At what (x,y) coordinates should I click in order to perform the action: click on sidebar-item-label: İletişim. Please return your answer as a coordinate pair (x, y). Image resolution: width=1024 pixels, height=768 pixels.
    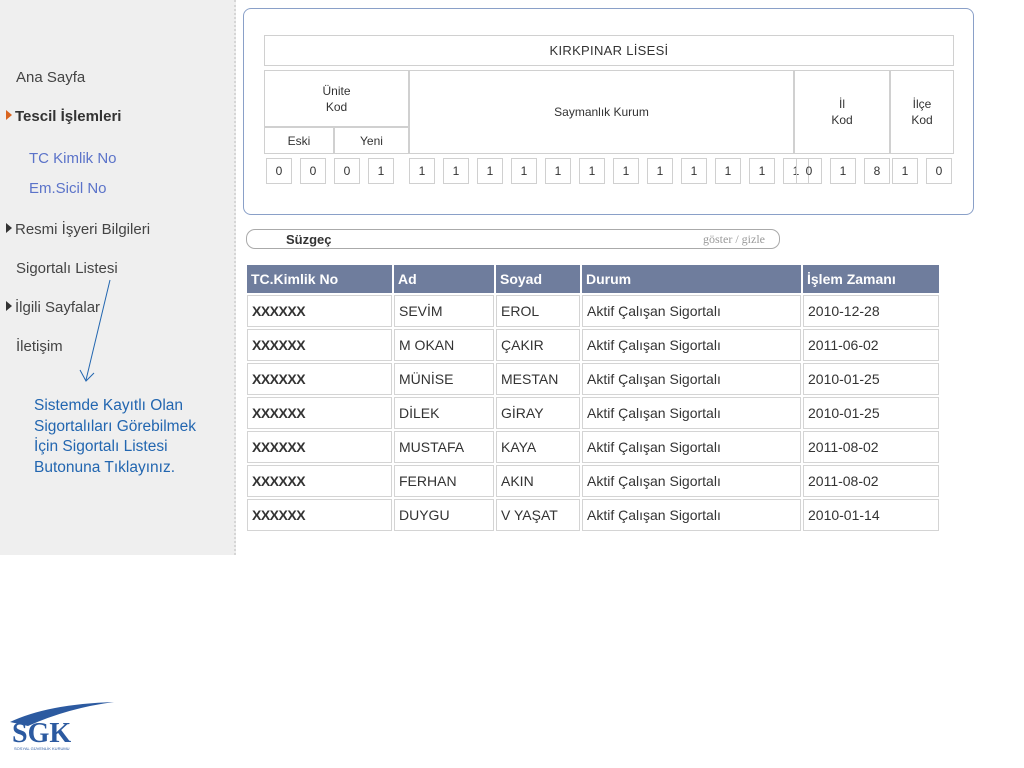
    Looking at the image, I should click on (39, 346).